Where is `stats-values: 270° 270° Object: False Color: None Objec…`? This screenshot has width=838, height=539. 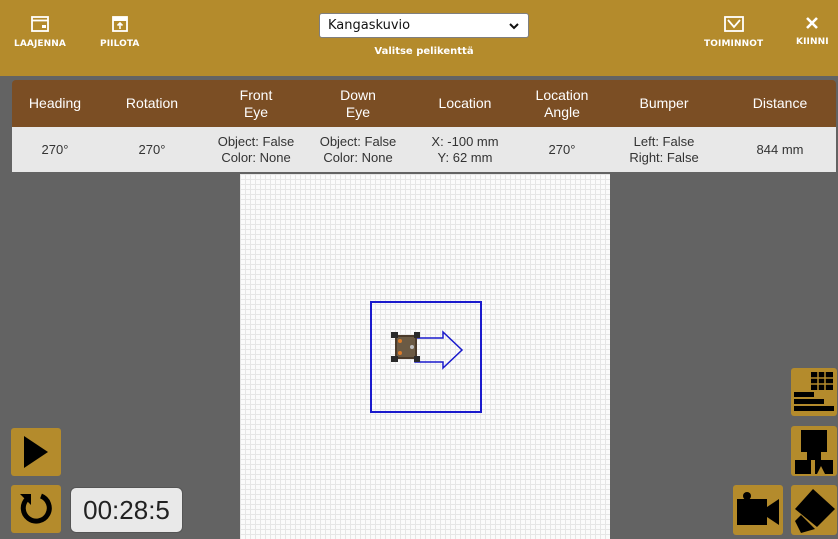
stats-values: 270° 270° Object: False Color: None Objec… is located at coordinates (424, 149).